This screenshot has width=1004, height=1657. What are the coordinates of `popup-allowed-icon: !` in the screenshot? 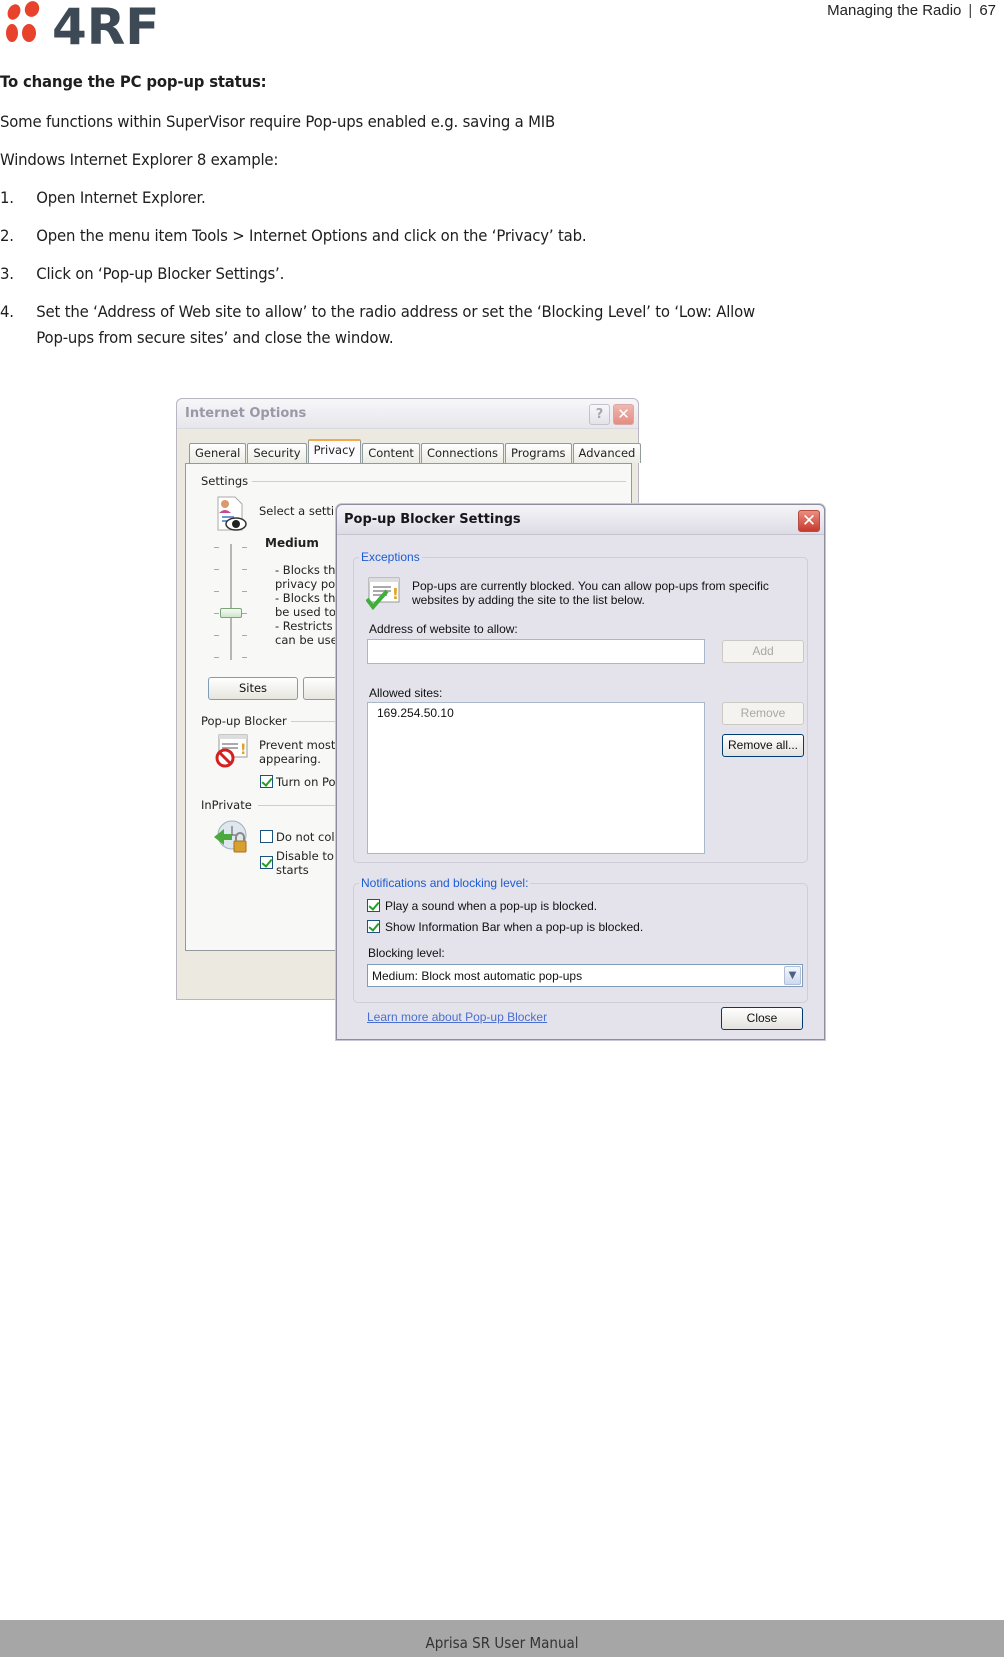 It's located at (383, 594).